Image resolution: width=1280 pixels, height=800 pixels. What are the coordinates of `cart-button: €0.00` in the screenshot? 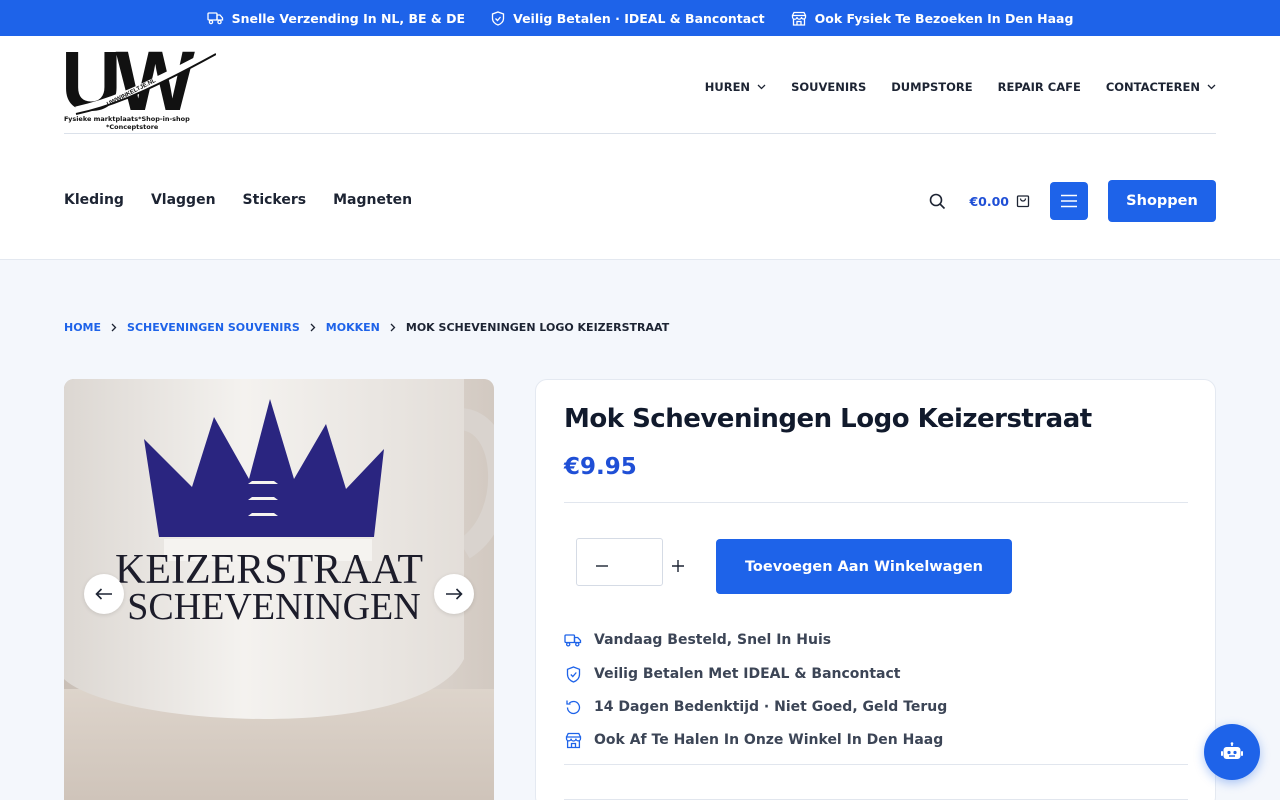 It's located at (999, 201).